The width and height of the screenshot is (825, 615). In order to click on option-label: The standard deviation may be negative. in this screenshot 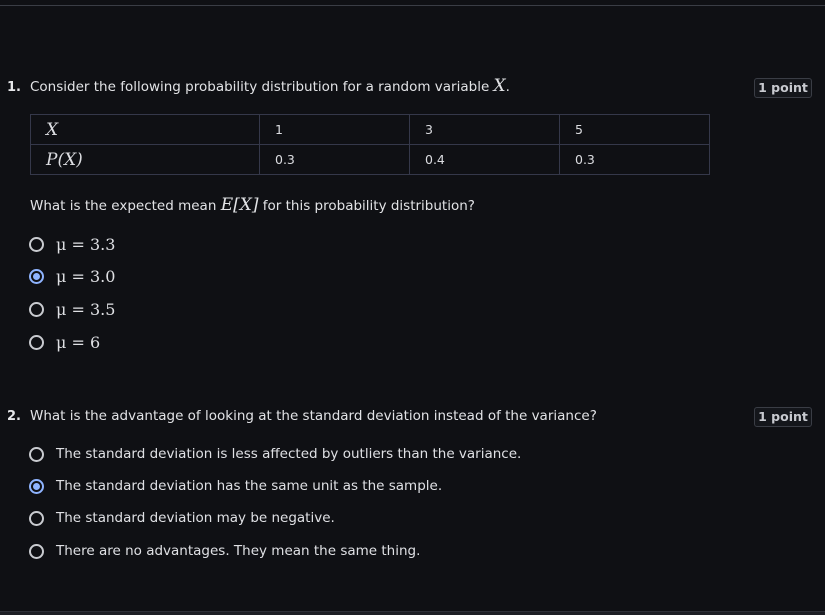, I will do `click(195, 518)`.